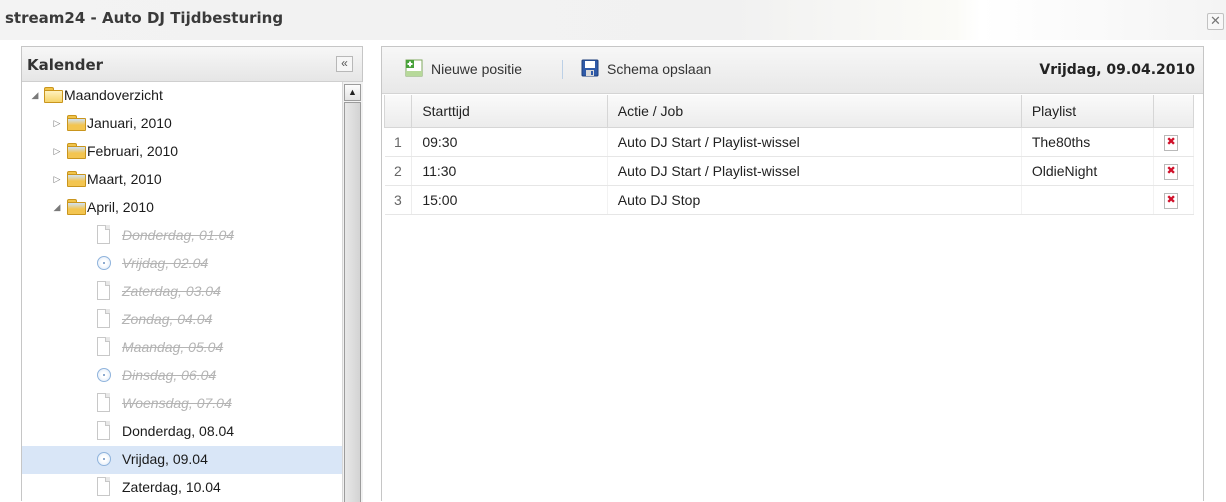 The image size is (1226, 502). What do you see at coordinates (133, 151) in the screenshot?
I see `tree-label: Februari, 2010` at bounding box center [133, 151].